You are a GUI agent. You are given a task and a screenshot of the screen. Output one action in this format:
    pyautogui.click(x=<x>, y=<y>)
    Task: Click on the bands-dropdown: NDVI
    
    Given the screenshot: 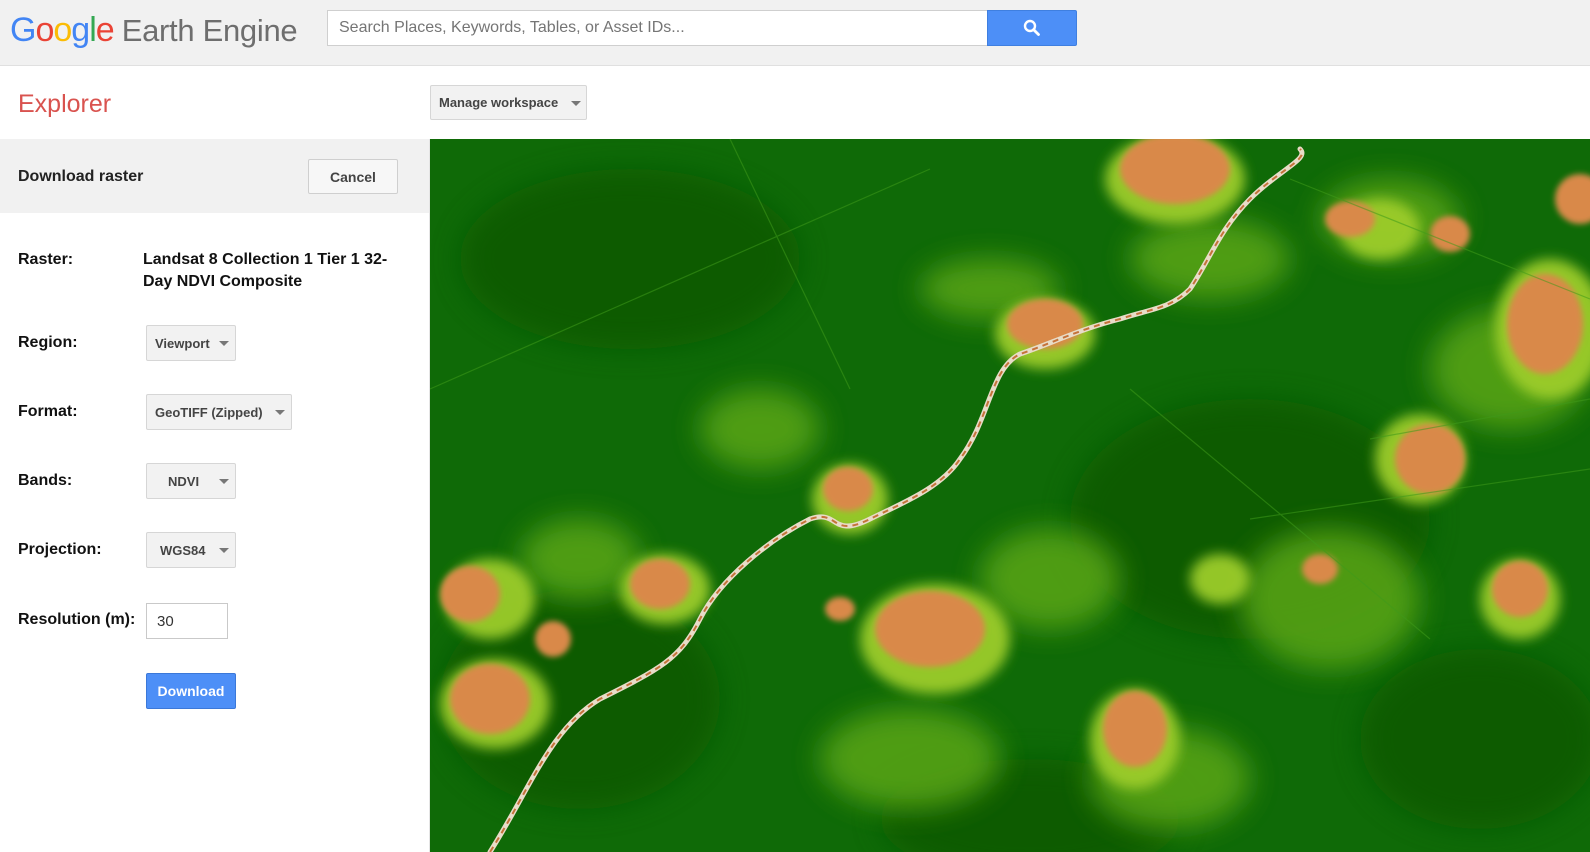 What is the action you would take?
    pyautogui.click(x=191, y=481)
    